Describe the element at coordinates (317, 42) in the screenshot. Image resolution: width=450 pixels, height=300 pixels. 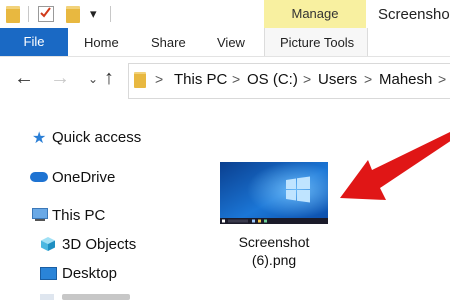
I see `tab-picture-tools: Picture Tools` at that location.